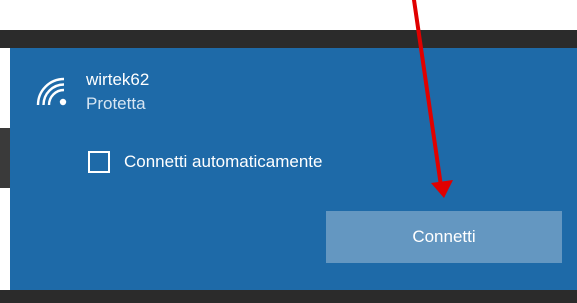 Image resolution: width=577 pixels, height=303 pixels. I want to click on background-strip, so click(288, 15).